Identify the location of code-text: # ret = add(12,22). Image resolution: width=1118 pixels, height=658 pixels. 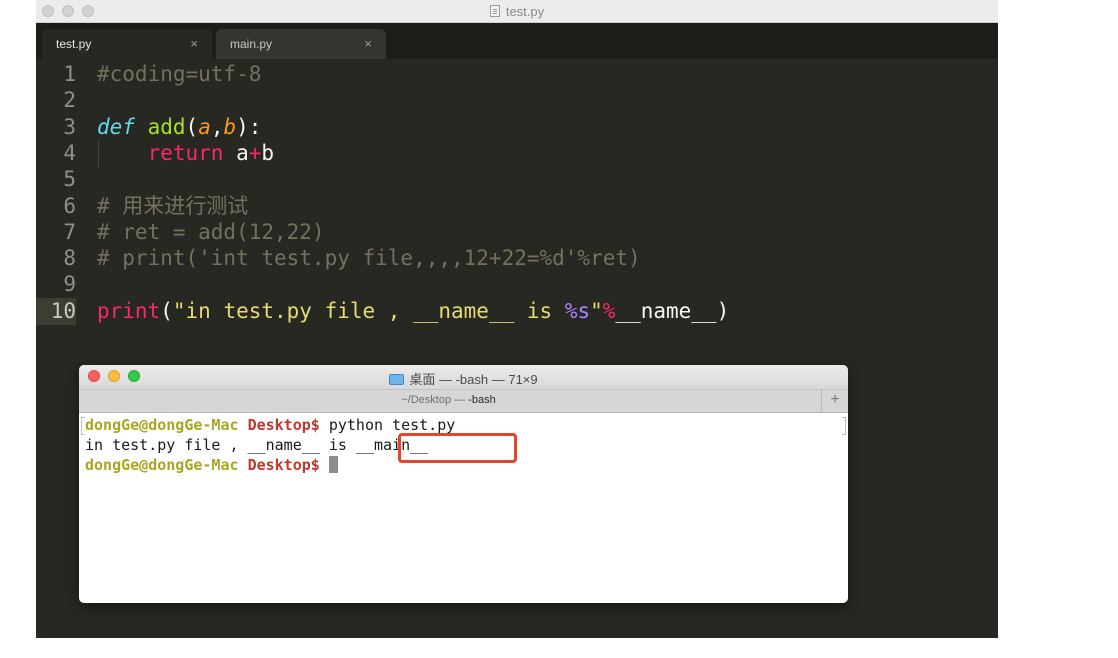
(211, 232).